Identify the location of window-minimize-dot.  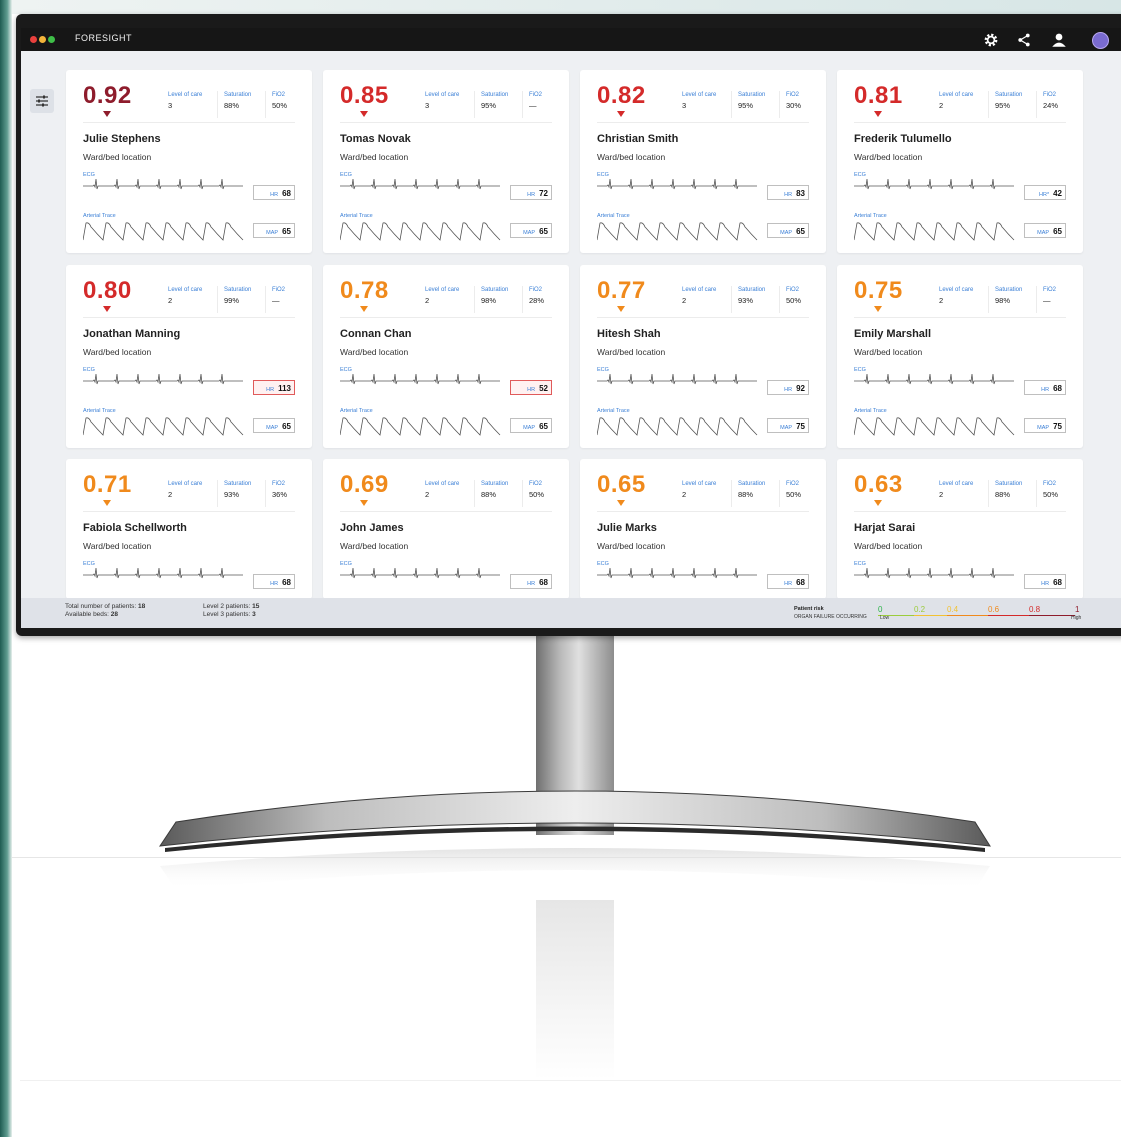
(42, 39).